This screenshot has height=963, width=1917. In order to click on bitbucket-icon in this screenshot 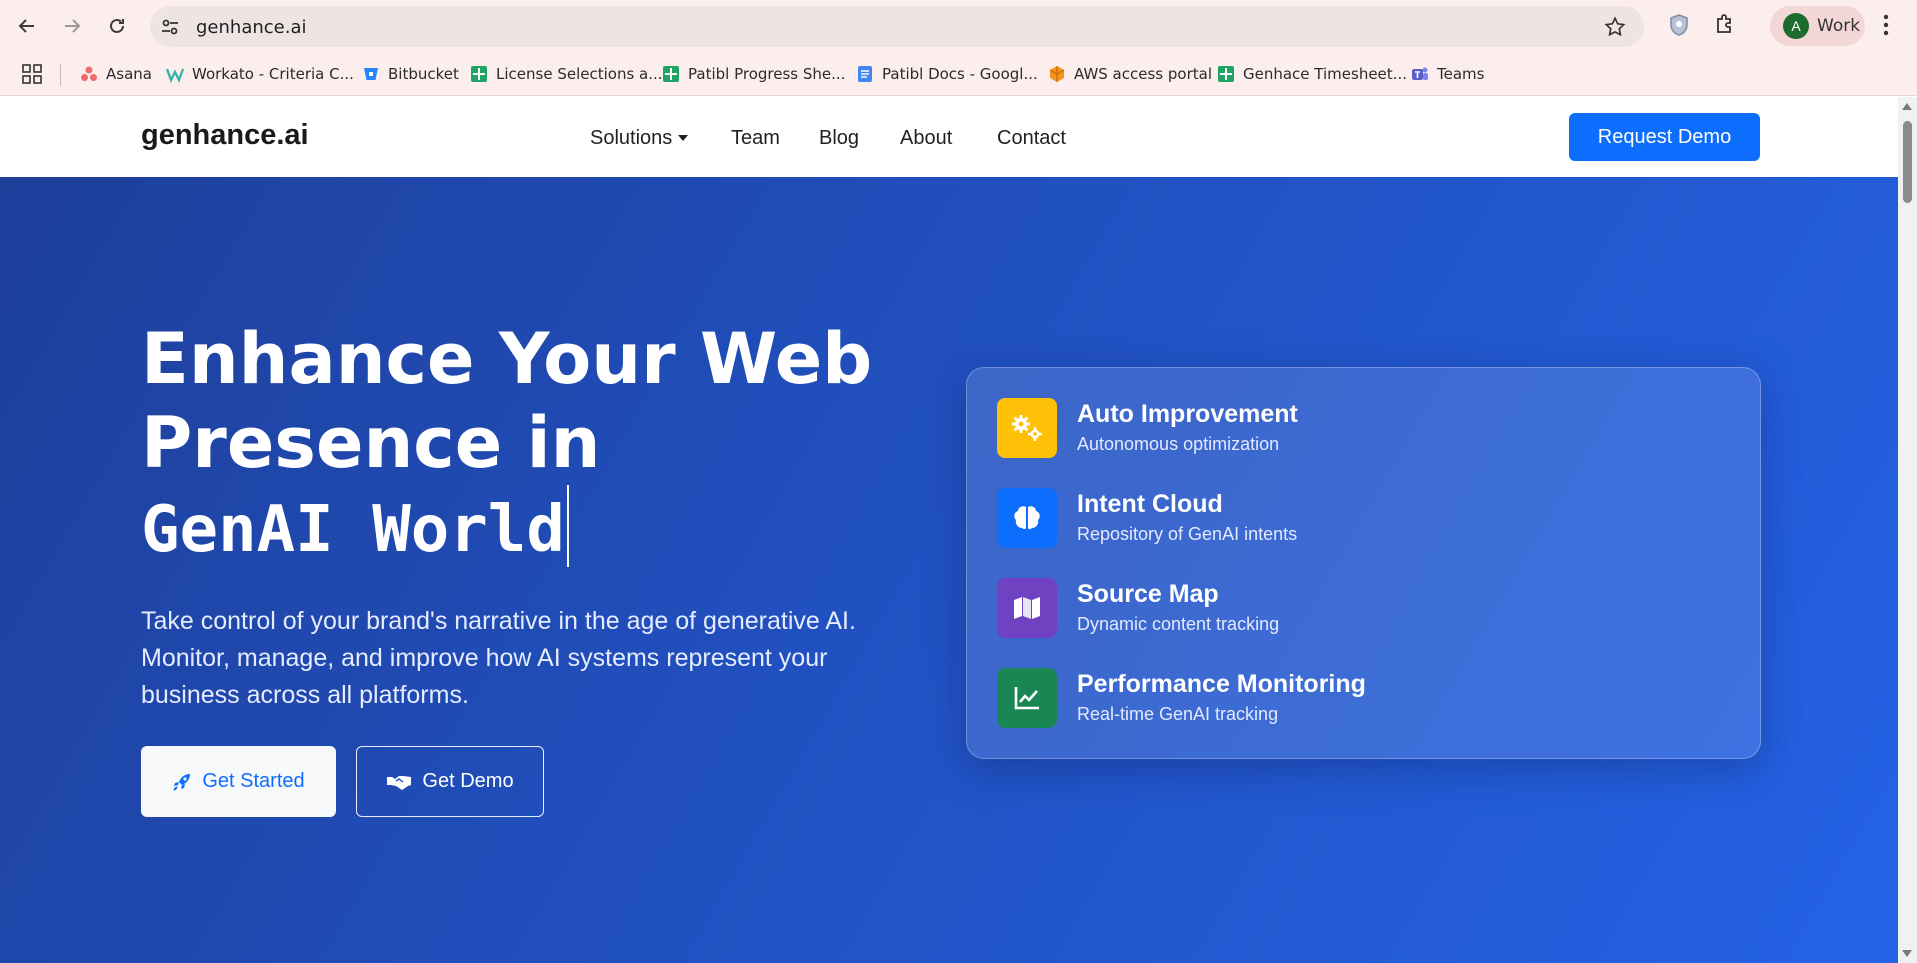, I will do `click(371, 74)`.